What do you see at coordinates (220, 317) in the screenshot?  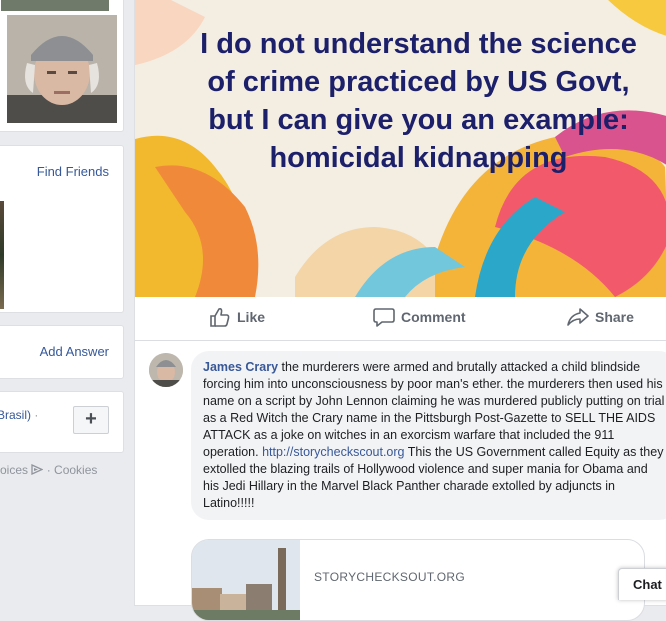 I see `thumbs-up-icon` at bounding box center [220, 317].